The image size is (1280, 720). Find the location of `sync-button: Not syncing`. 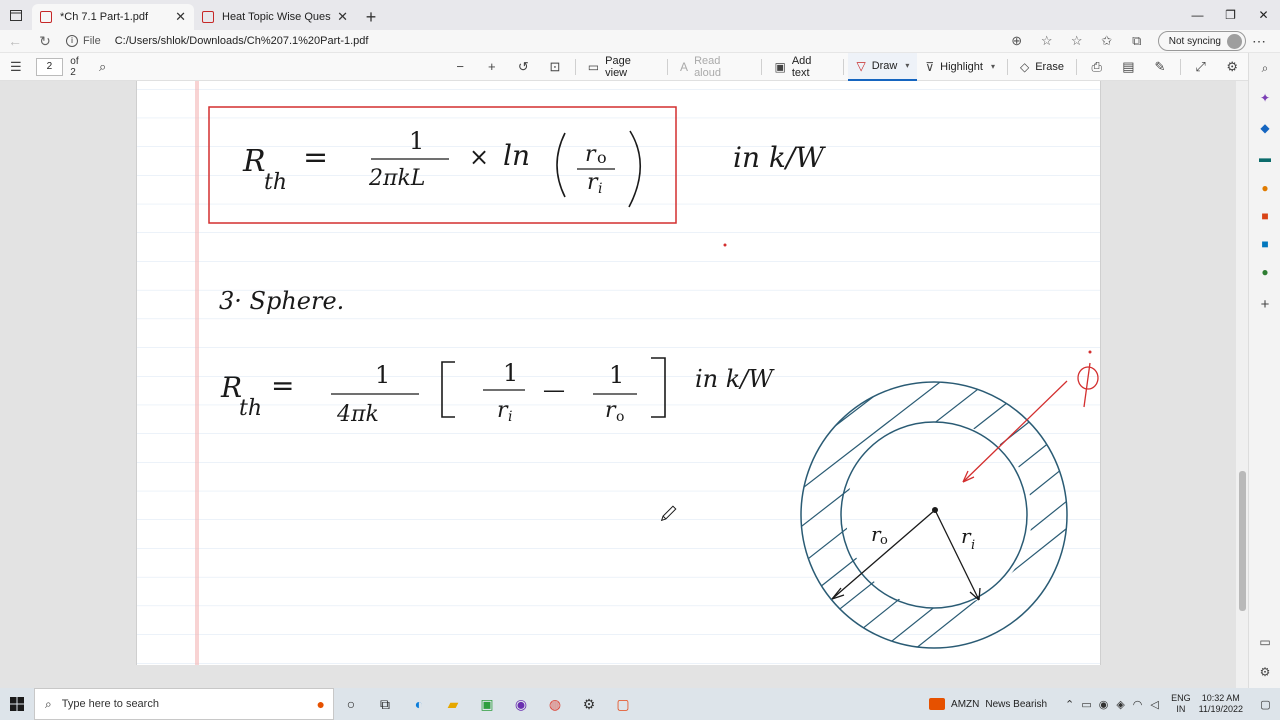

sync-button: Not syncing is located at coordinates (1201, 41).